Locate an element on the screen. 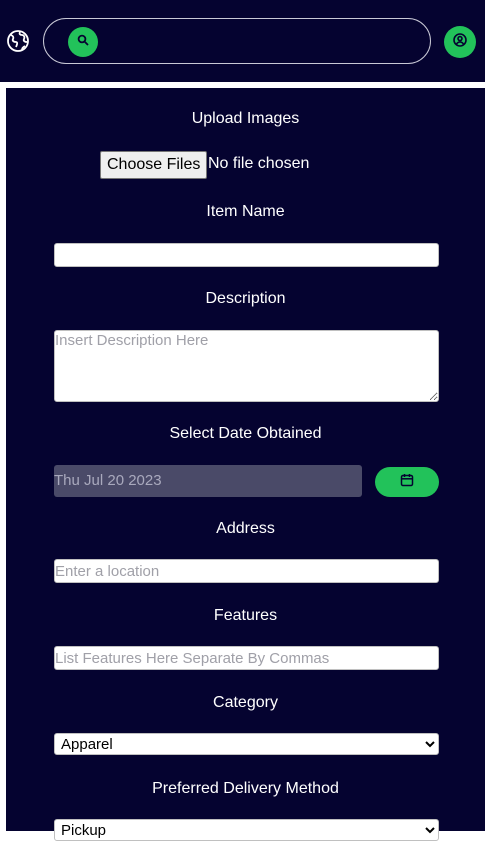 This screenshot has height=841, width=485. calendar-button is located at coordinates (407, 482).